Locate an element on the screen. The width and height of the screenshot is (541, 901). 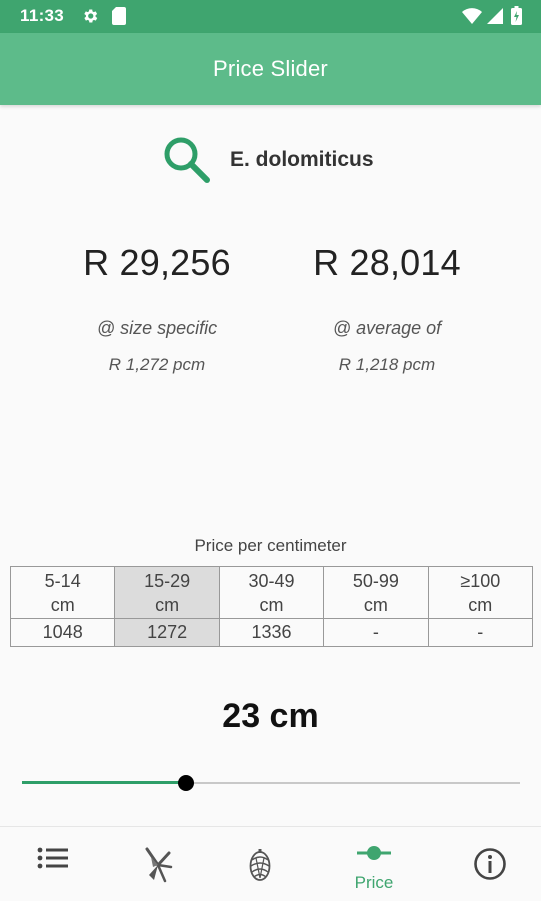
price-value-cell: 1336 is located at coordinates (271, 632).